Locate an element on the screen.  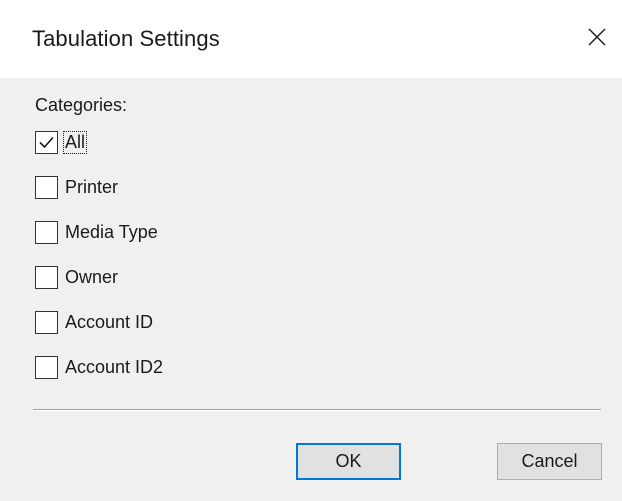
checkbox-label: Account ID2 is located at coordinates (114, 366).